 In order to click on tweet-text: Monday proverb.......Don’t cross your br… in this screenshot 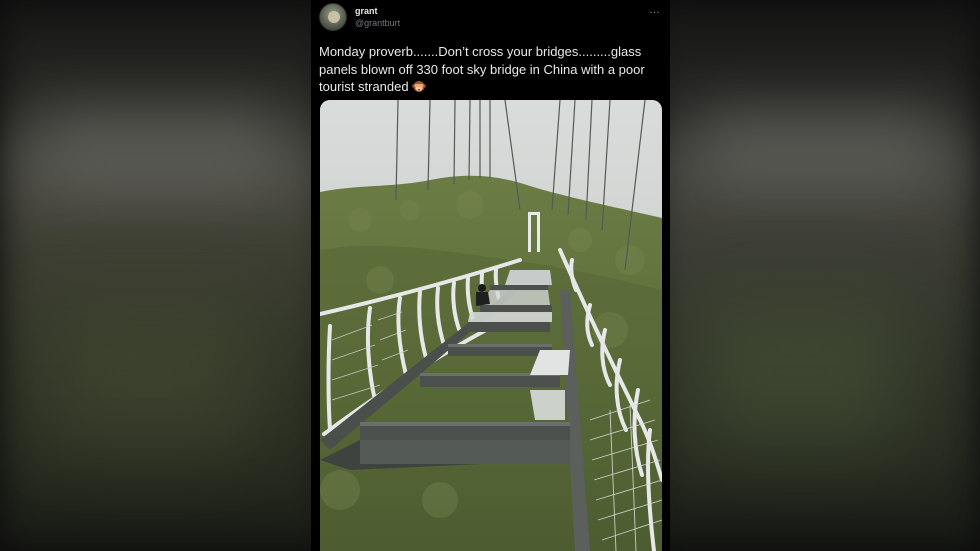, I will do `click(491, 69)`.